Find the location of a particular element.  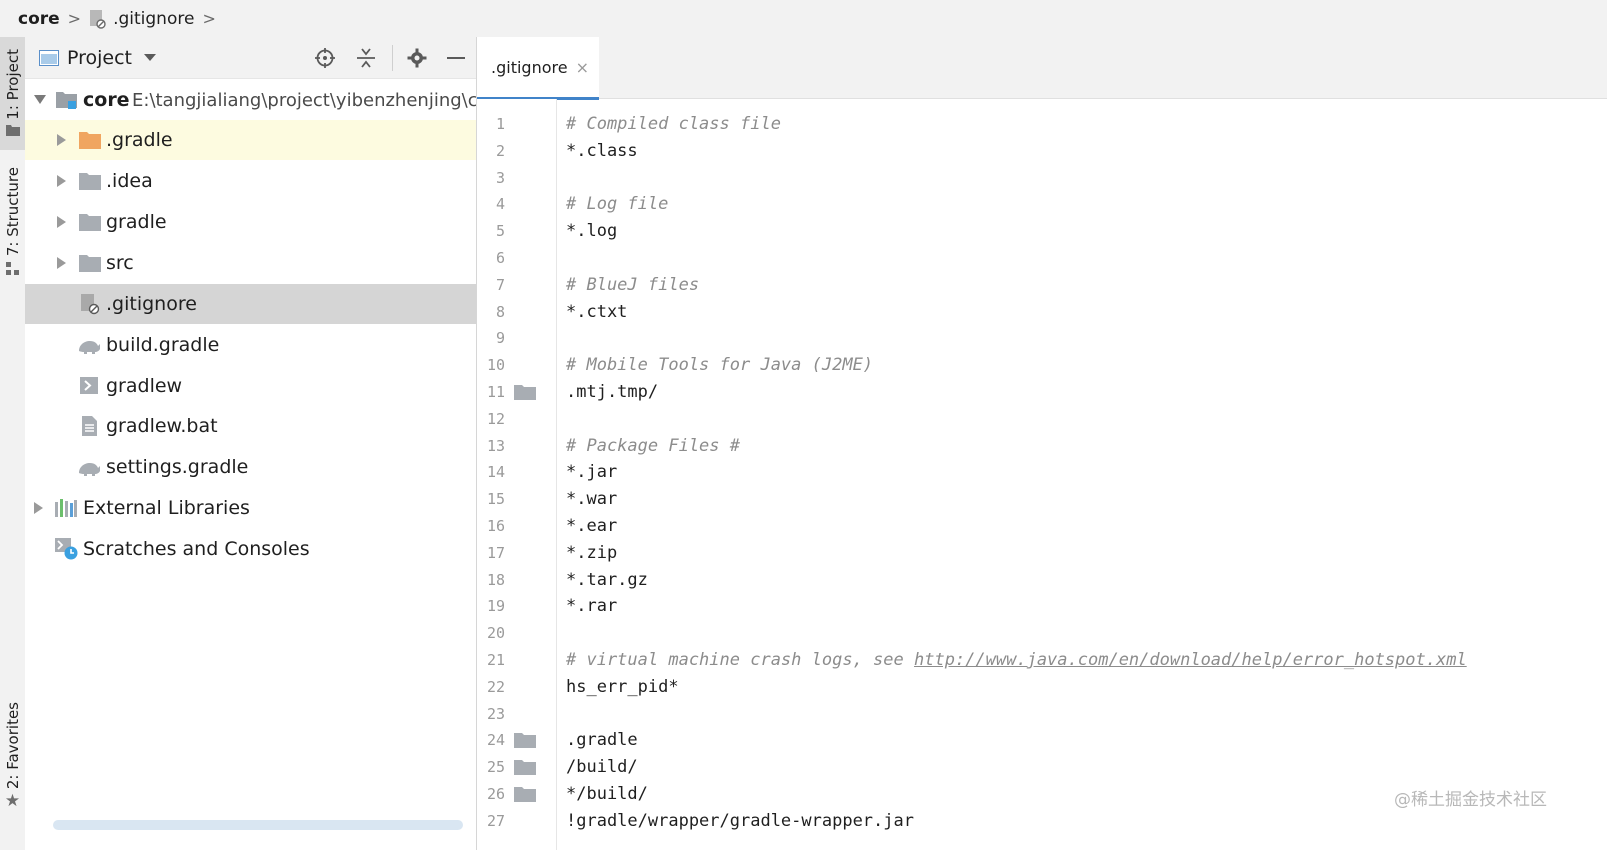

code-line: */build/ is located at coordinates (607, 794).